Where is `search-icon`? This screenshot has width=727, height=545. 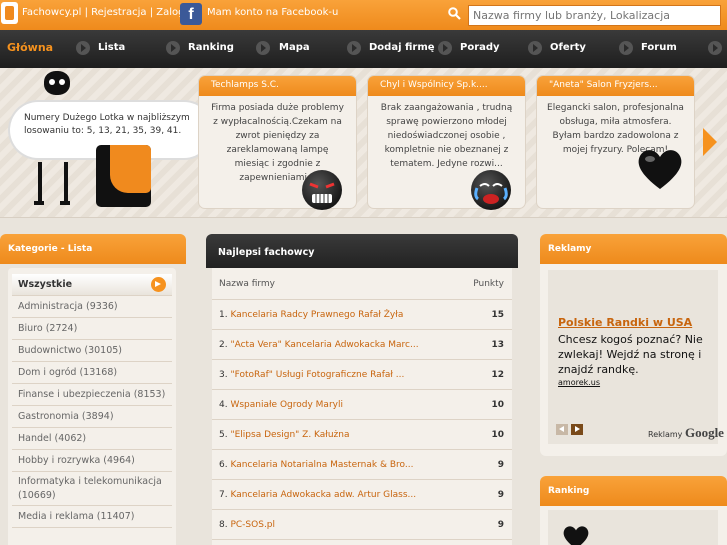
search-icon is located at coordinates (454, 13).